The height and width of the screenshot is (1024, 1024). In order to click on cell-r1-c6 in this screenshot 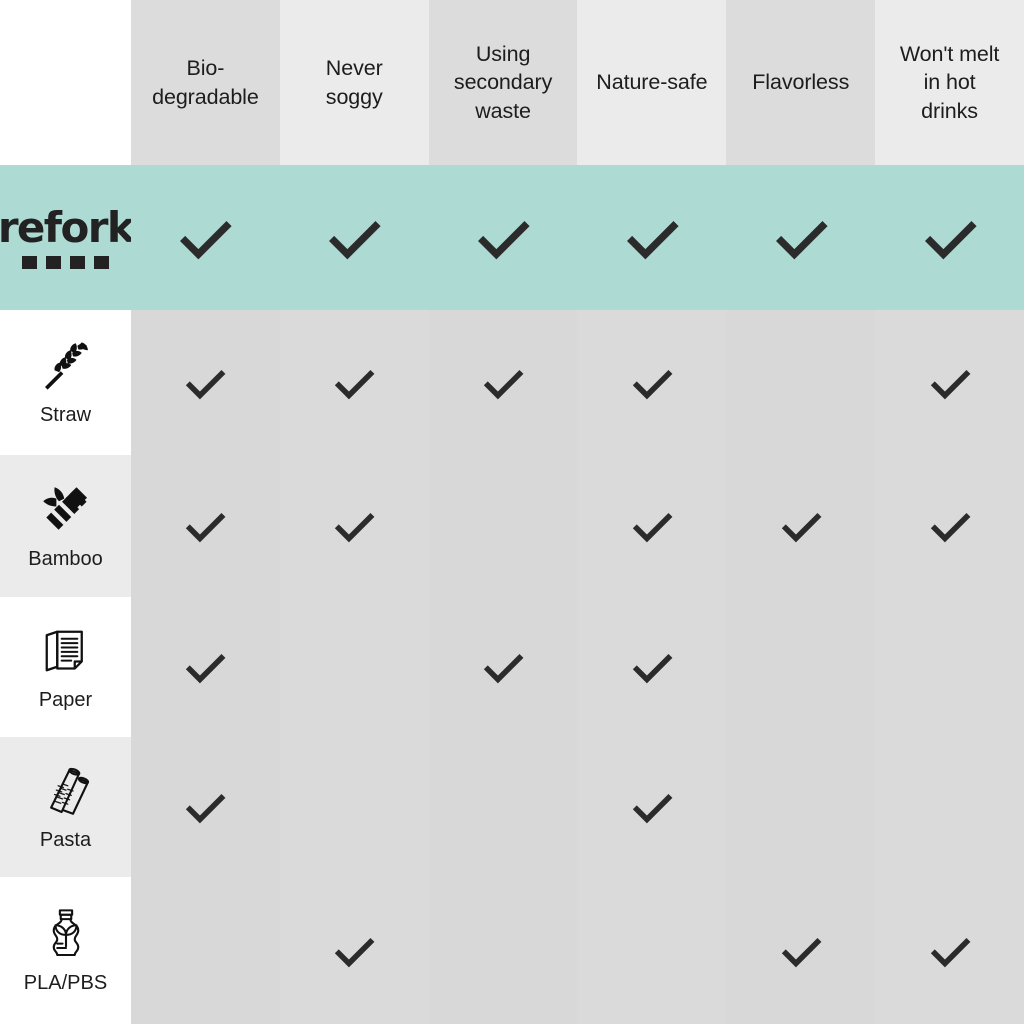, I will do `click(949, 237)`.